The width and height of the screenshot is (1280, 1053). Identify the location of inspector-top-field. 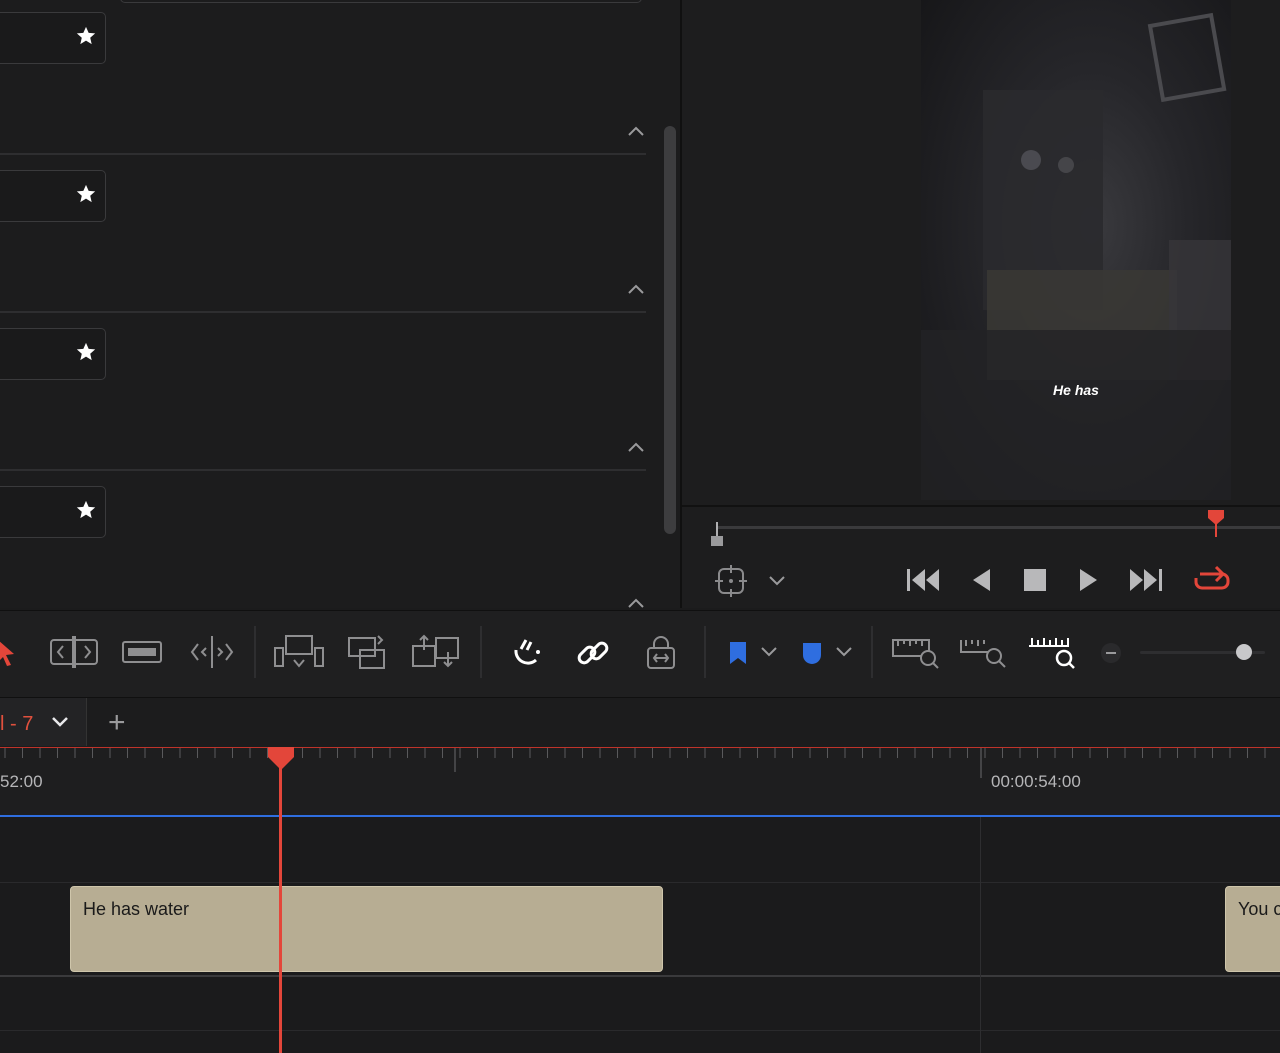
(381, 1).